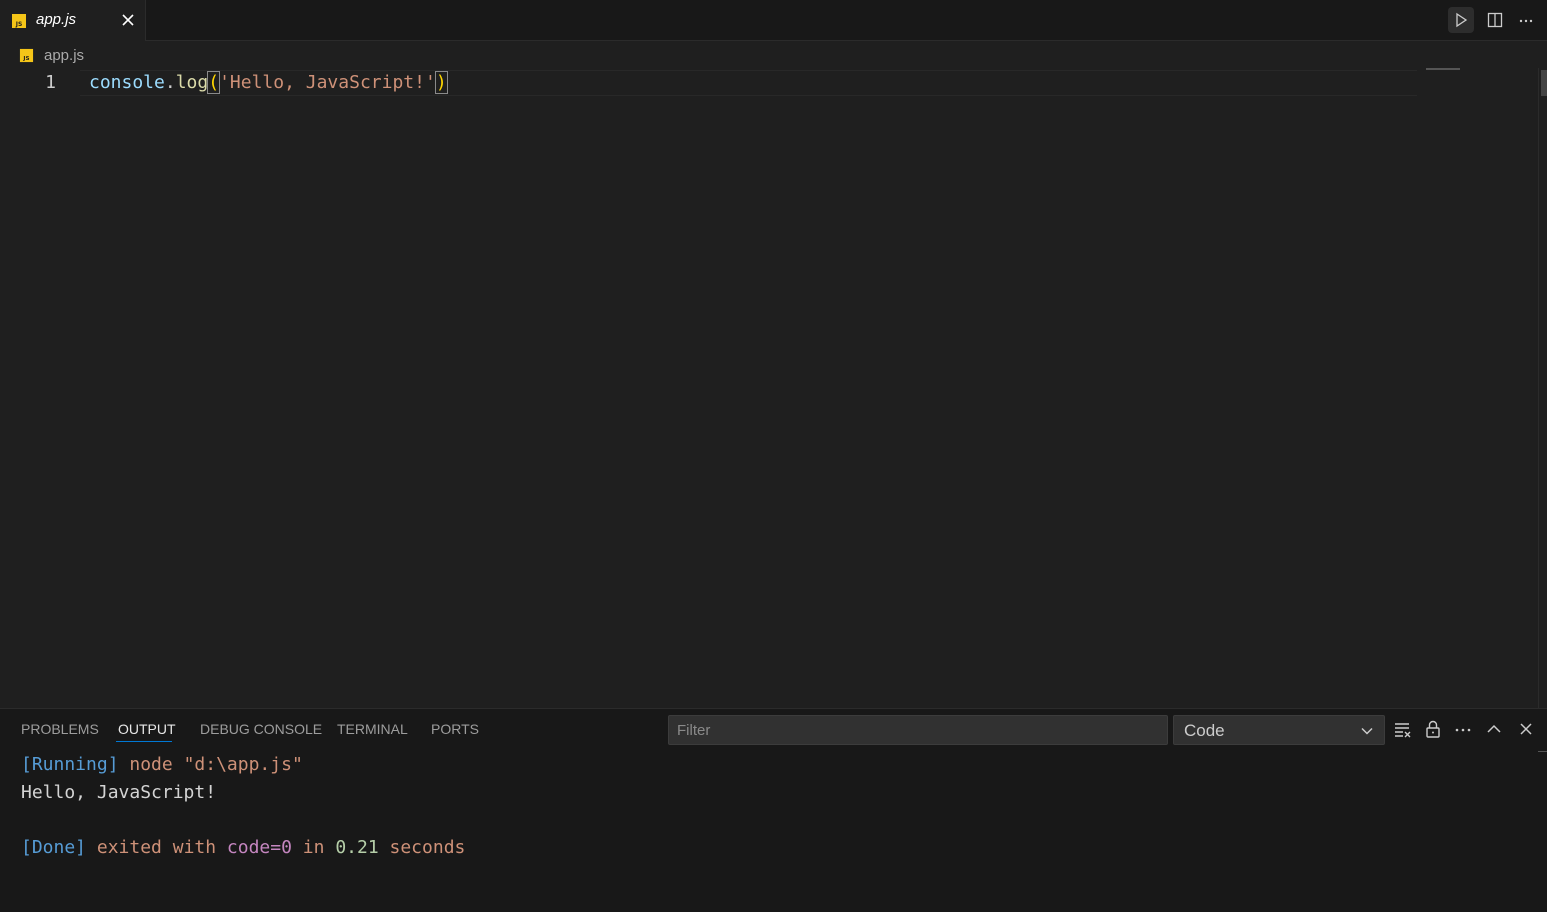 The image size is (1547, 912). I want to click on output-seconds-text: seconds, so click(422, 847).